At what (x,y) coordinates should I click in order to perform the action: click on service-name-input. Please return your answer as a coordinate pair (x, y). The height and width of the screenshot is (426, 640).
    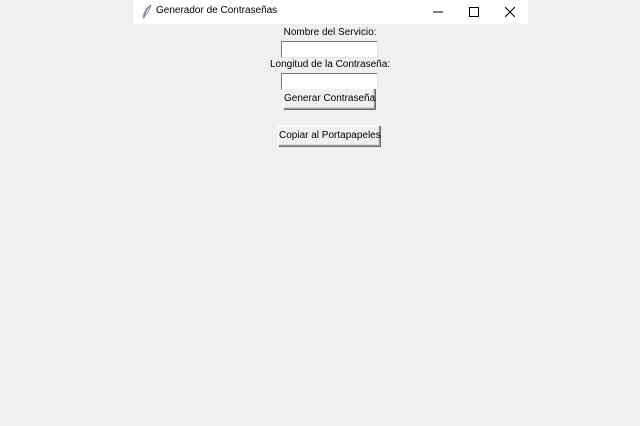
    Looking at the image, I should click on (329, 49).